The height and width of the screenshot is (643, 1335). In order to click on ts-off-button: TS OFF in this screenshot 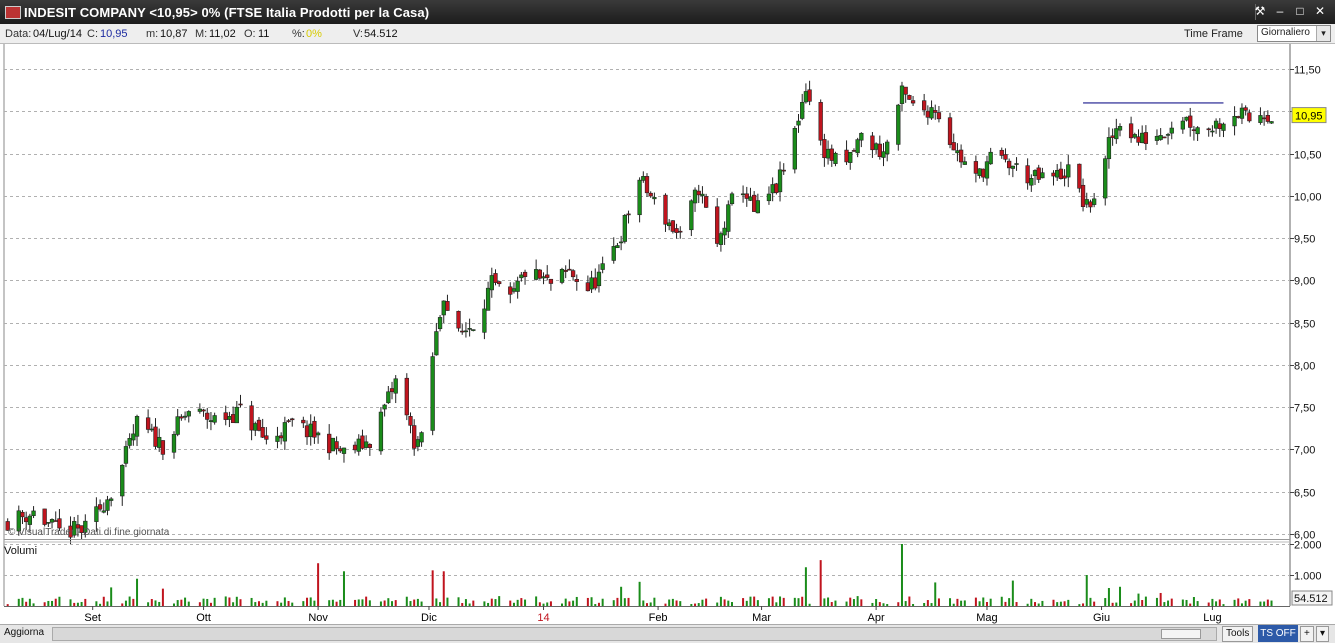, I will do `click(1278, 633)`.